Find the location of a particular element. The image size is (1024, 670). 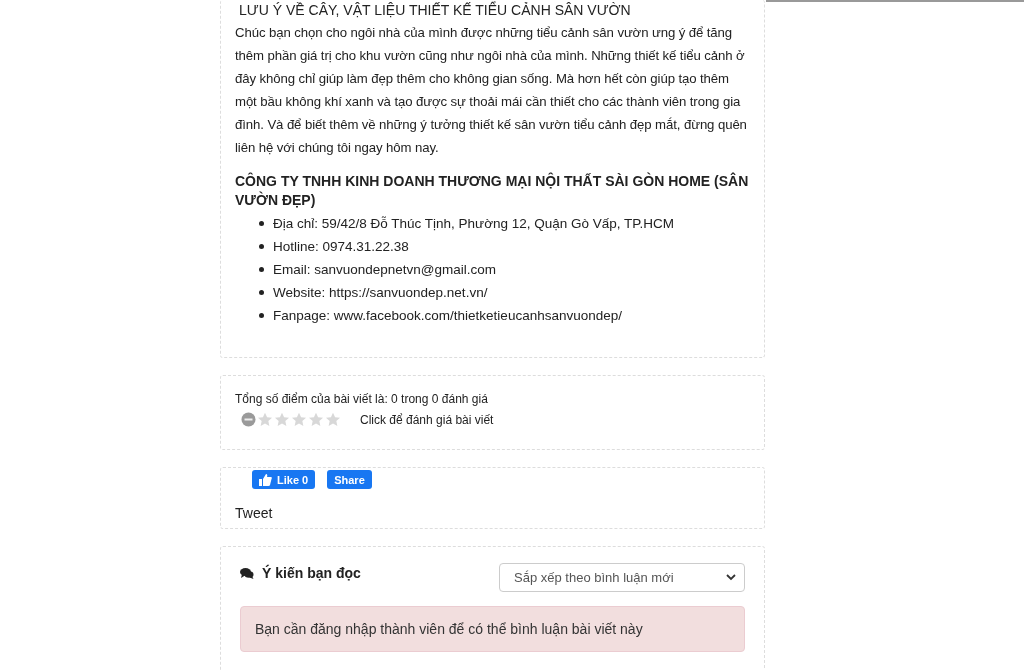

star-rating is located at coordinates (299, 419).